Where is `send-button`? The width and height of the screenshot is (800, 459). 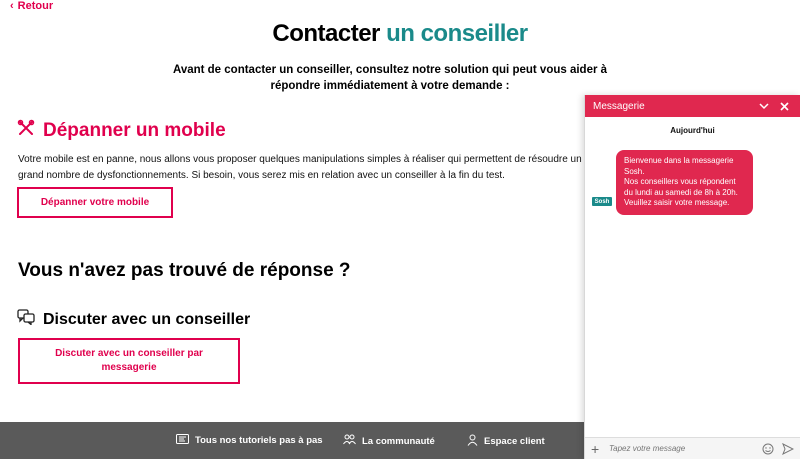 send-button is located at coordinates (788, 449).